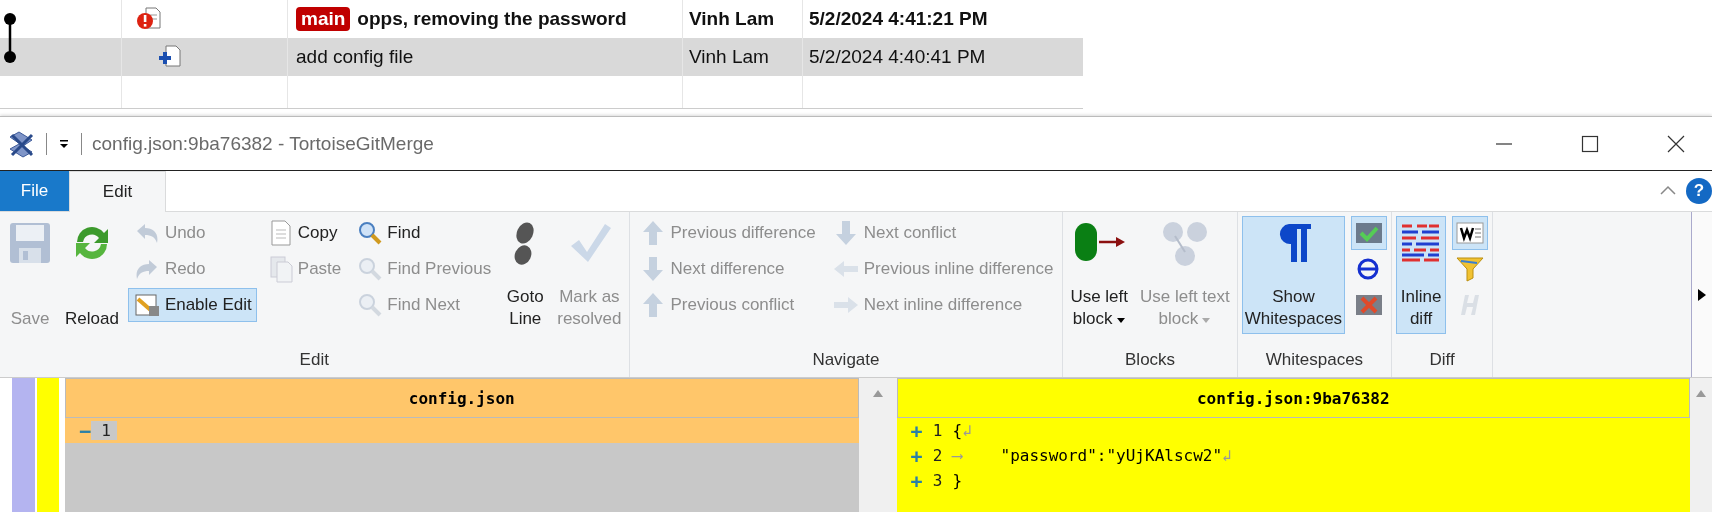 The width and height of the screenshot is (1712, 512). I want to click on ribbon-button: Copy, so click(304, 233).